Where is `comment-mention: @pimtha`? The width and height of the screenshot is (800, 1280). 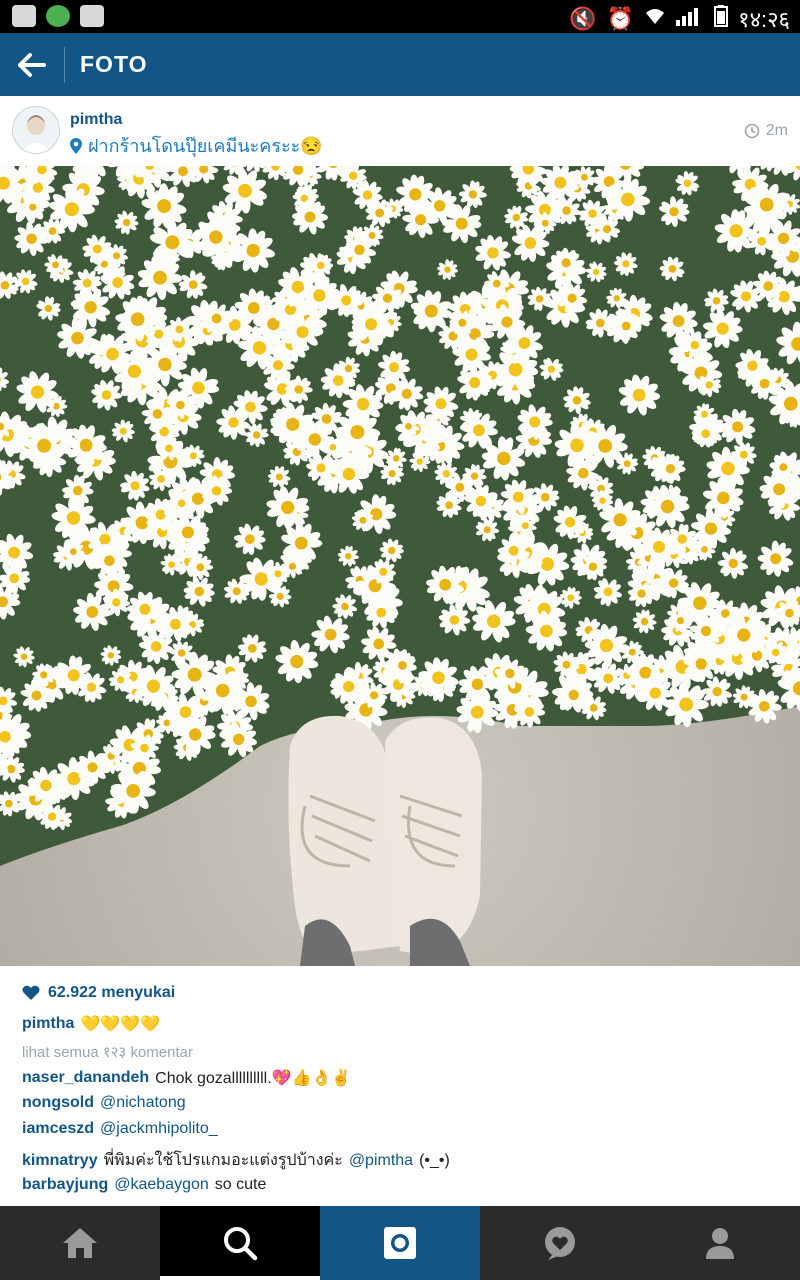 comment-mention: @pimtha is located at coordinates (381, 1161).